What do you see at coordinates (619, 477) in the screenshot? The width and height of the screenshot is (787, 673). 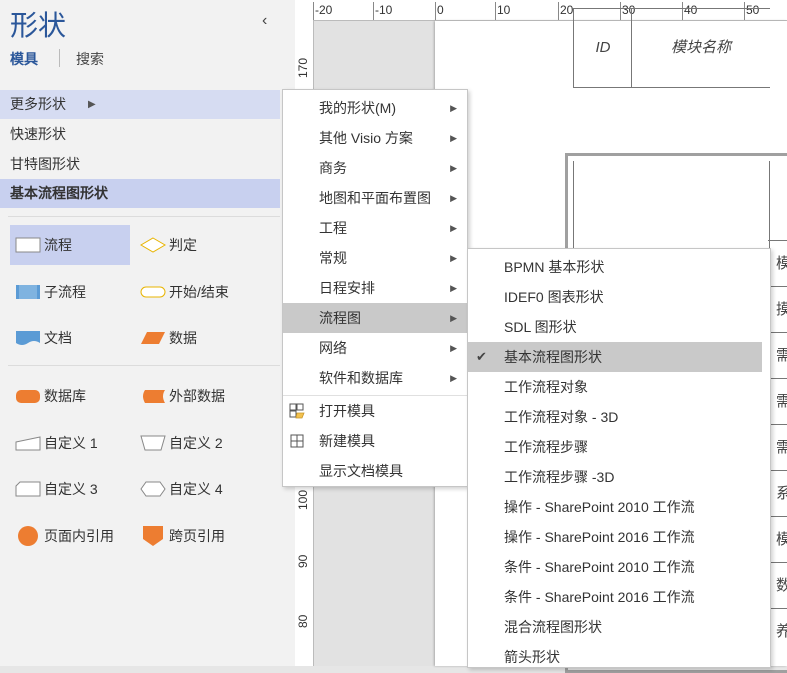 I see `submenu-item-workflow-steps-3d: 工作流程步骤 -3D` at bounding box center [619, 477].